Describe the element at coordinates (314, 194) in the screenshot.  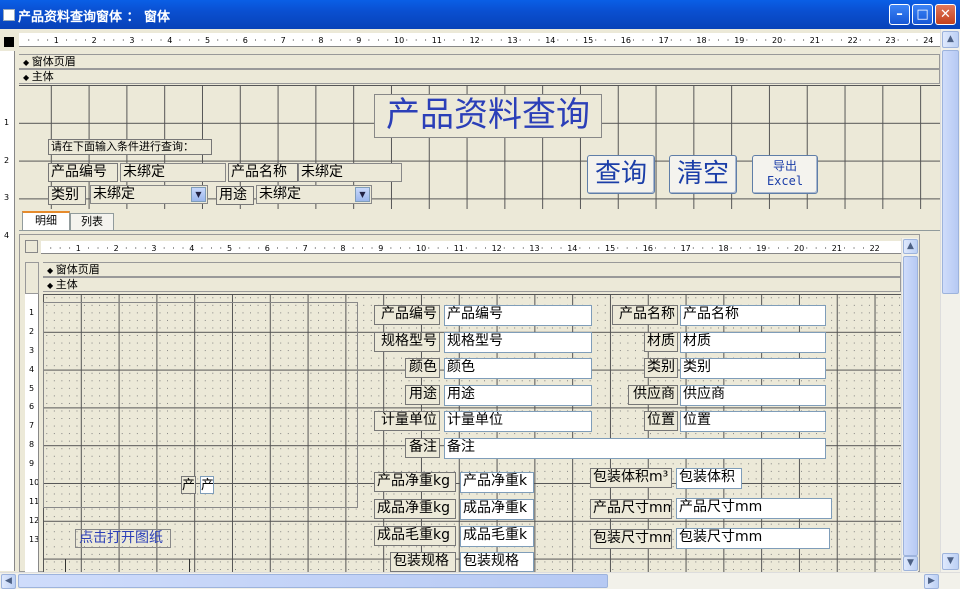
I see `usage-filter-combo: 未绑定 ▼` at that location.